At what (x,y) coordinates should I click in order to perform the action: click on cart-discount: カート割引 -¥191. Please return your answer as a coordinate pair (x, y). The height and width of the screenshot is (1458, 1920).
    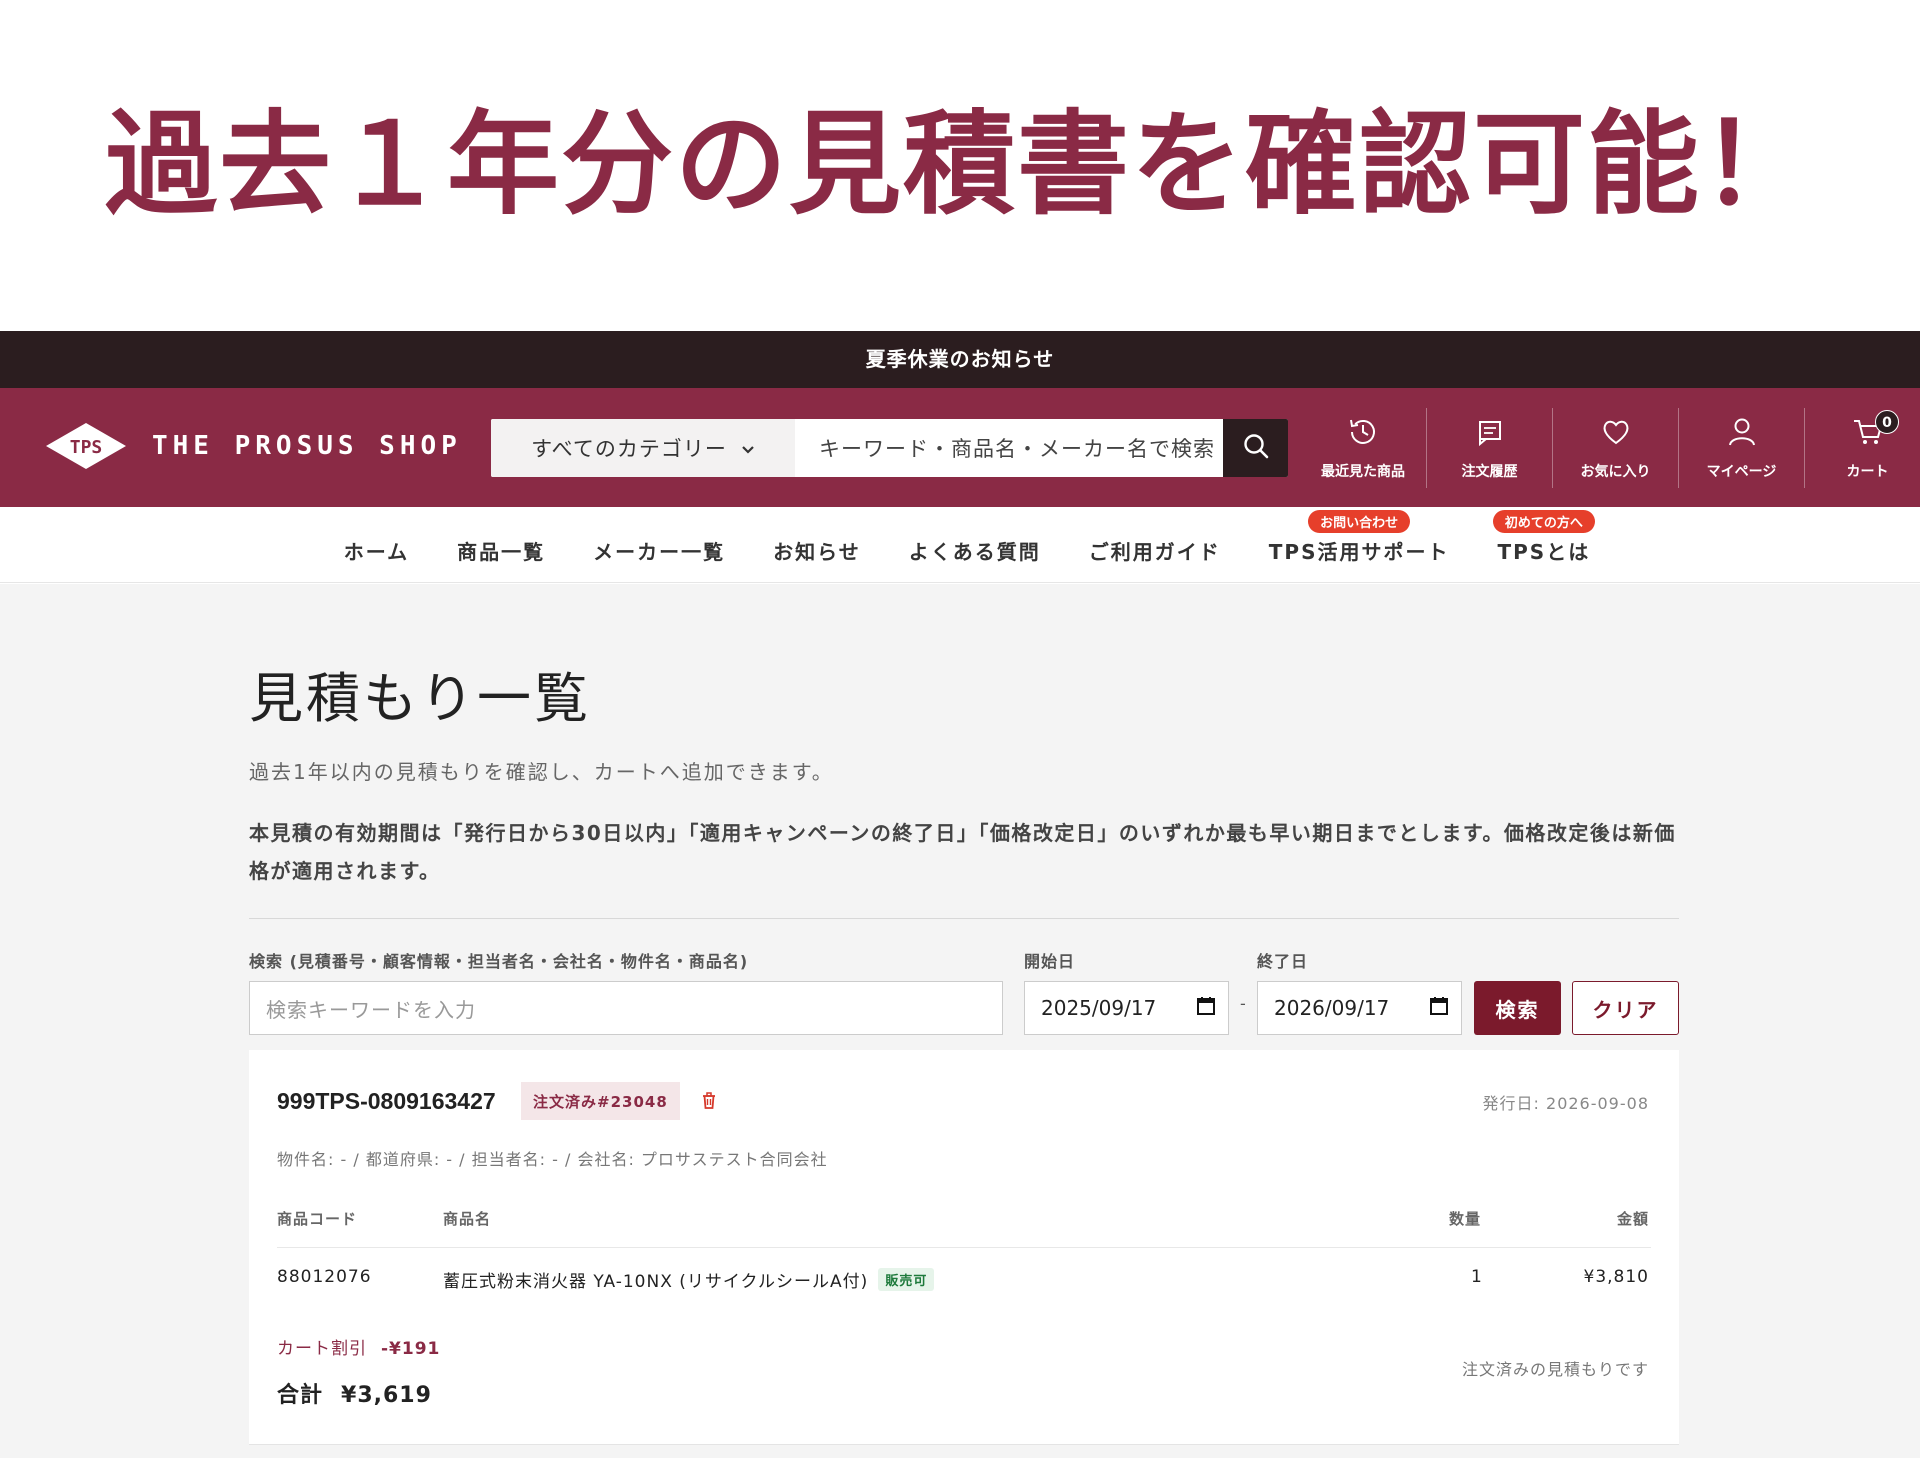
    Looking at the image, I should click on (358, 1346).